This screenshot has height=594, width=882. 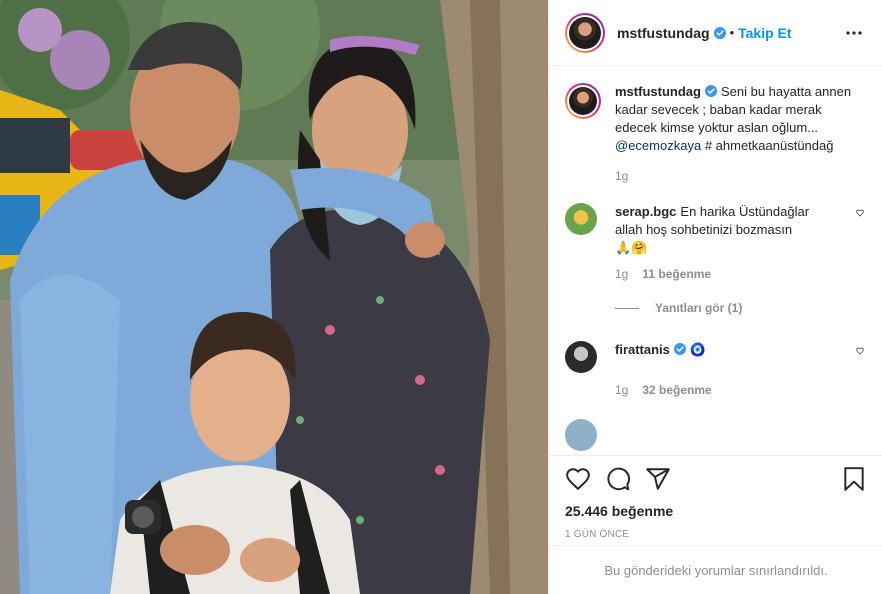 What do you see at coordinates (631, 247) in the screenshot?
I see `comment-emoji: 🙏🤗` at bounding box center [631, 247].